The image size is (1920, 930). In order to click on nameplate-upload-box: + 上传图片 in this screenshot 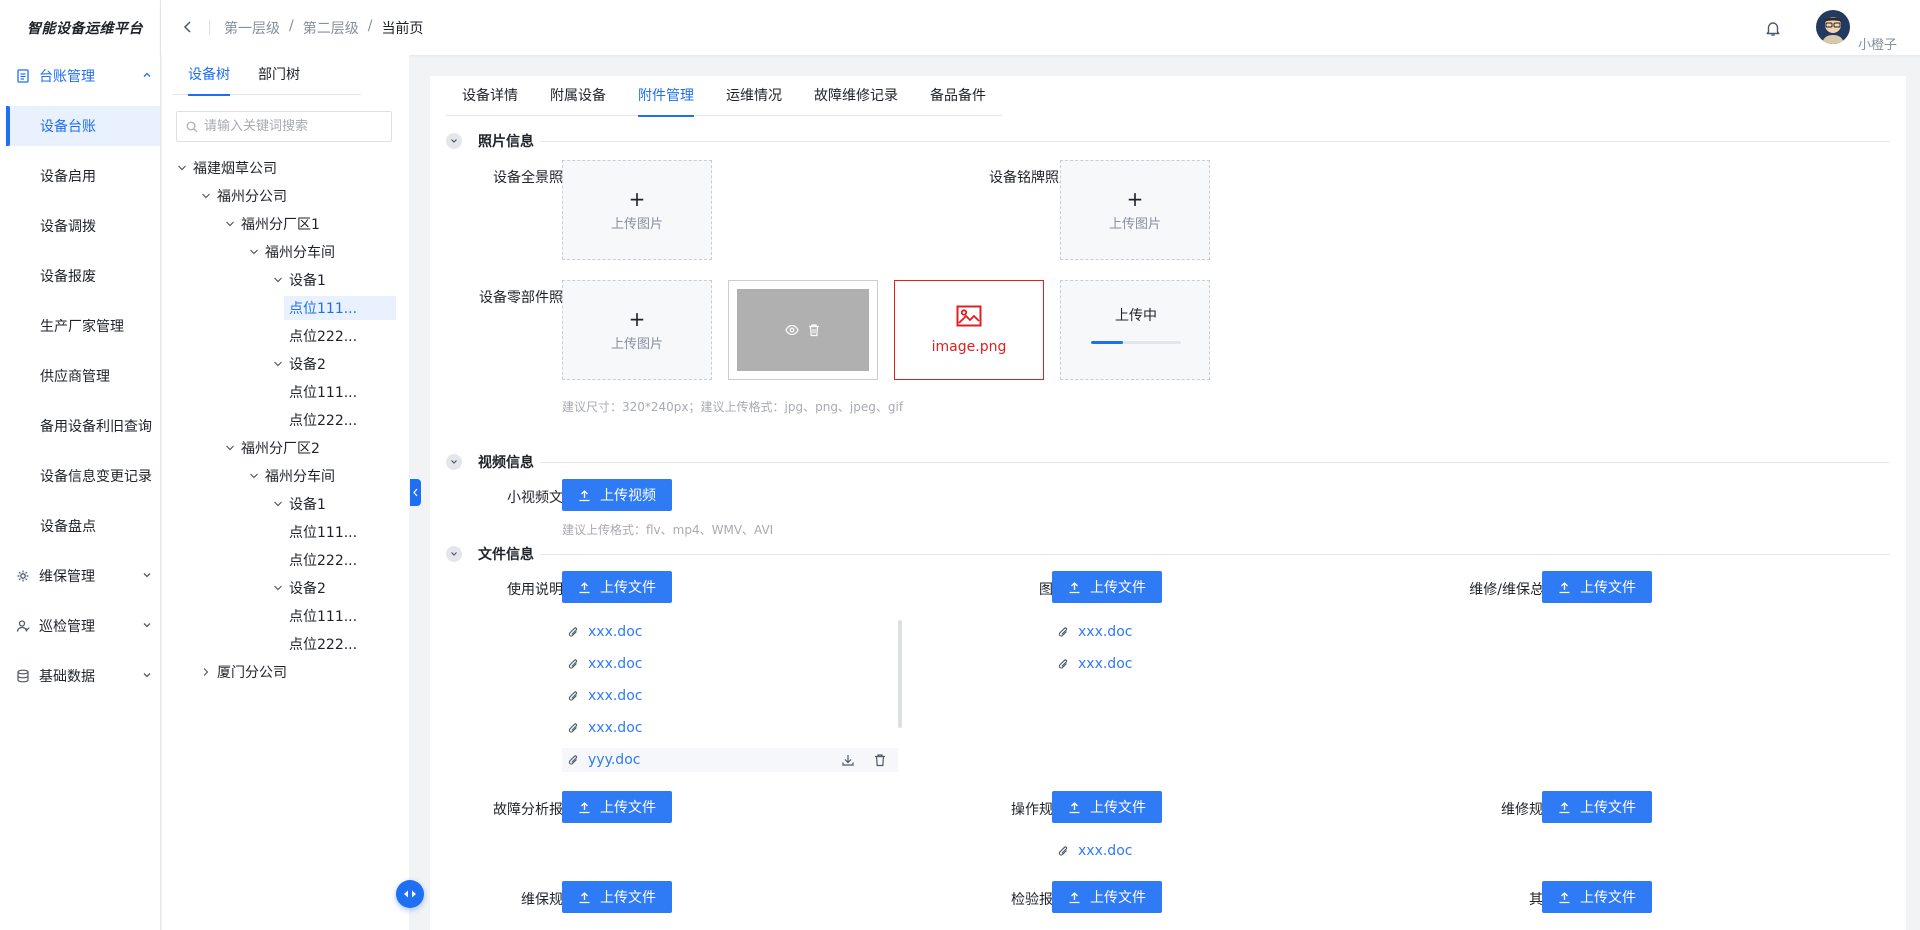, I will do `click(1135, 210)`.